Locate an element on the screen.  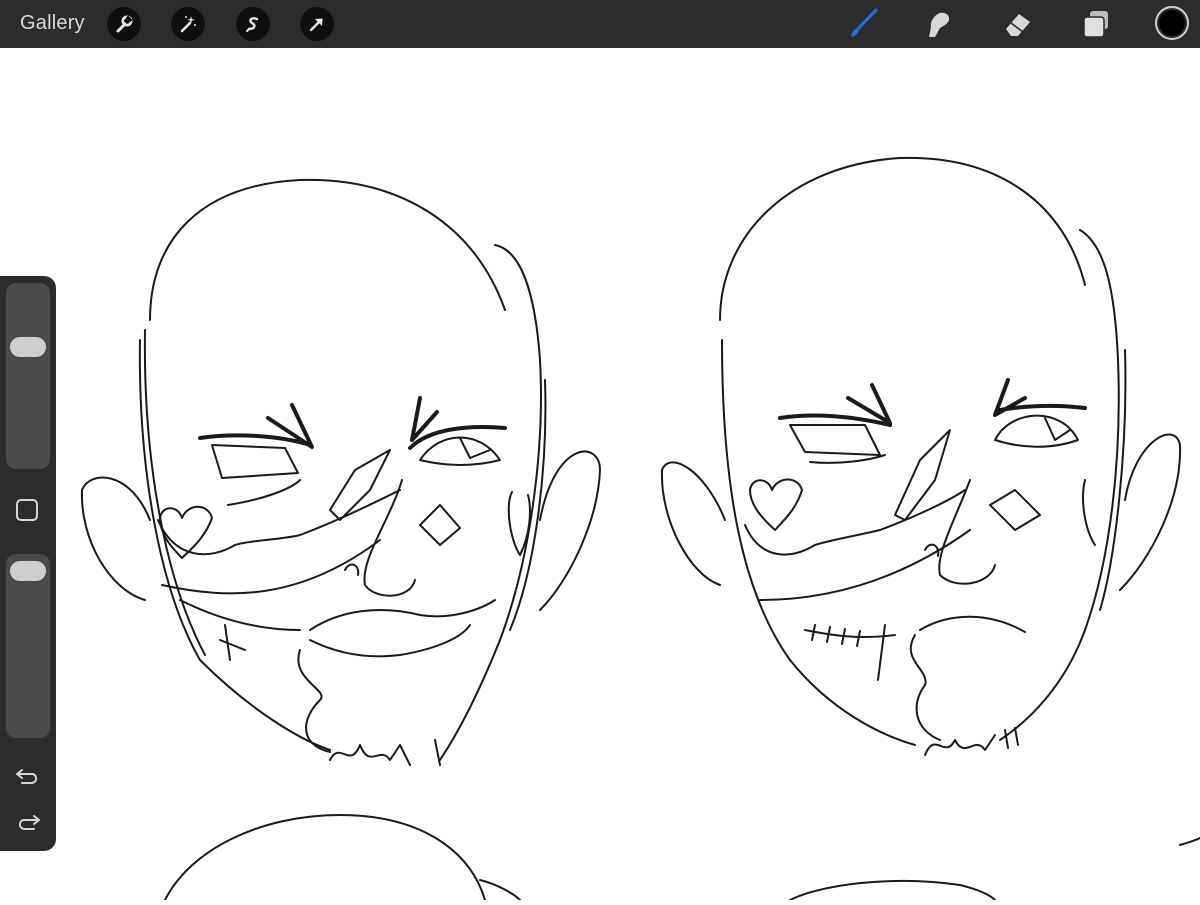
brush-size-thumb is located at coordinates (28, 346).